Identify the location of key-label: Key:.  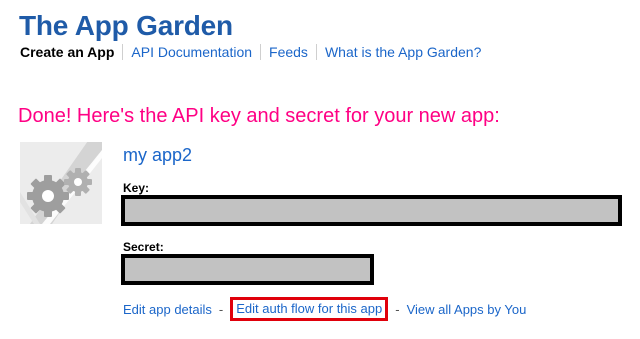
(136, 188).